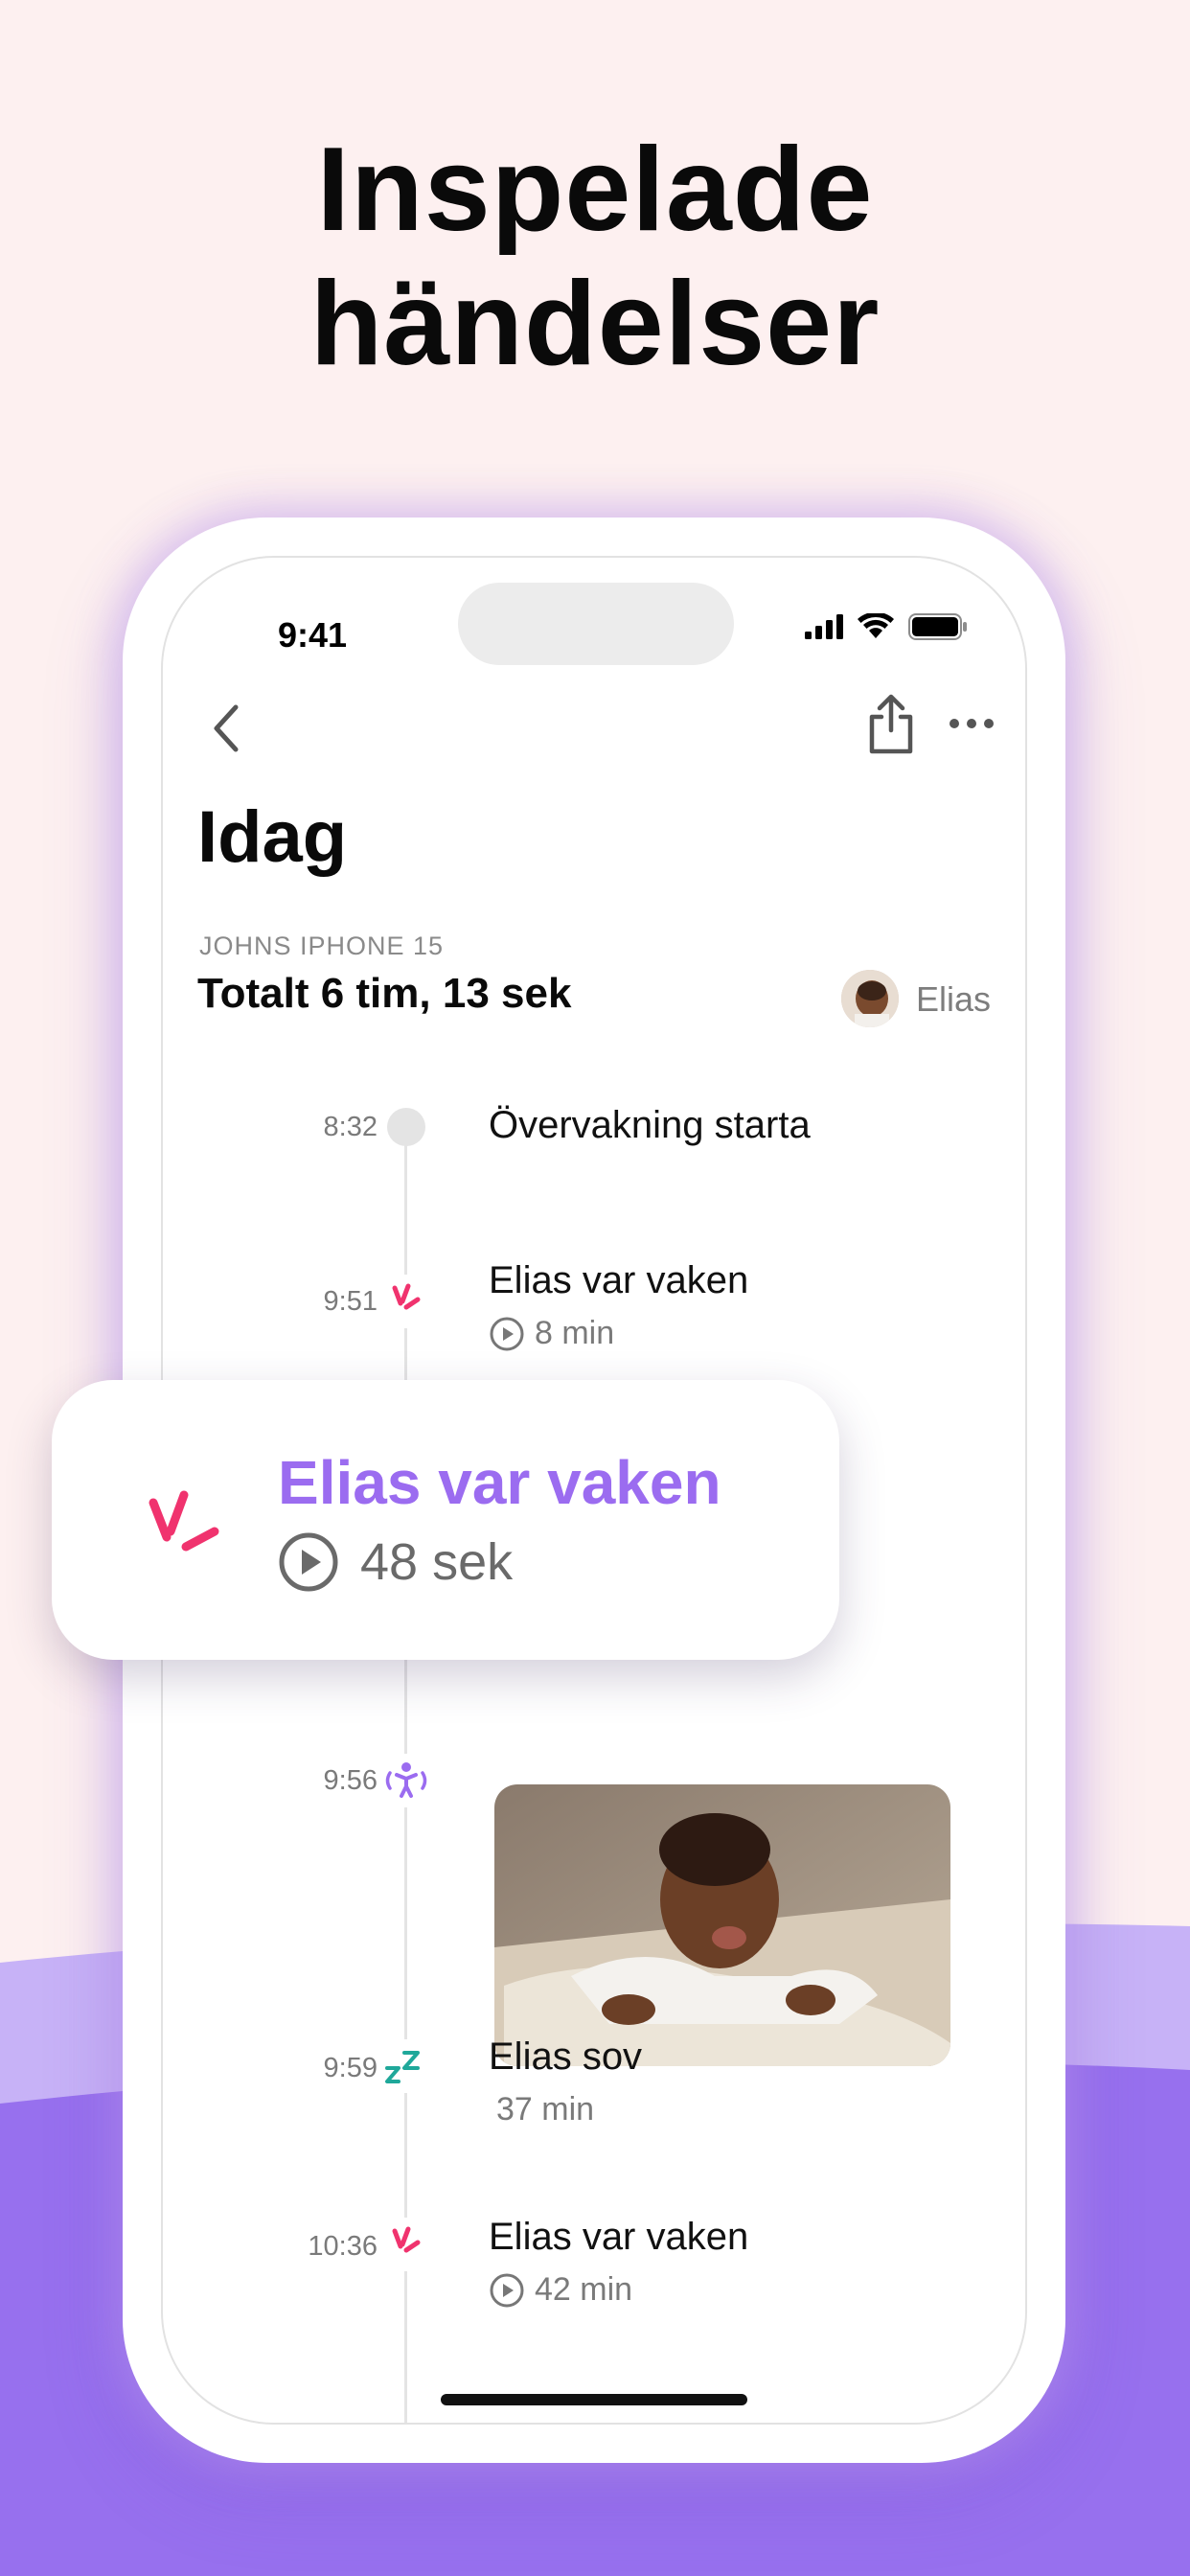 This screenshot has height=2576, width=1190. What do you see at coordinates (406, 1780) in the screenshot?
I see `motion-icon` at bounding box center [406, 1780].